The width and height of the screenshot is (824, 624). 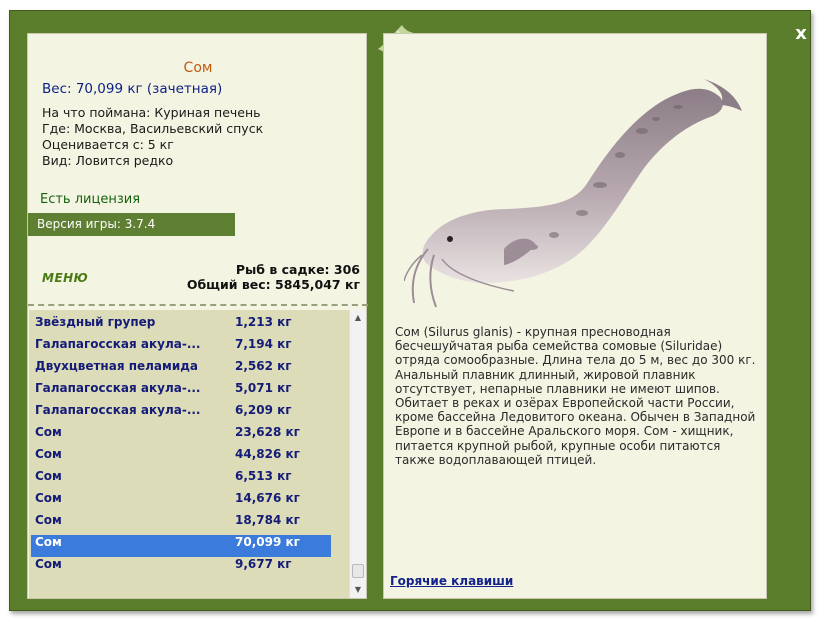 What do you see at coordinates (358, 590) in the screenshot?
I see `scroll-down-arrow-icon: ▼` at bounding box center [358, 590].